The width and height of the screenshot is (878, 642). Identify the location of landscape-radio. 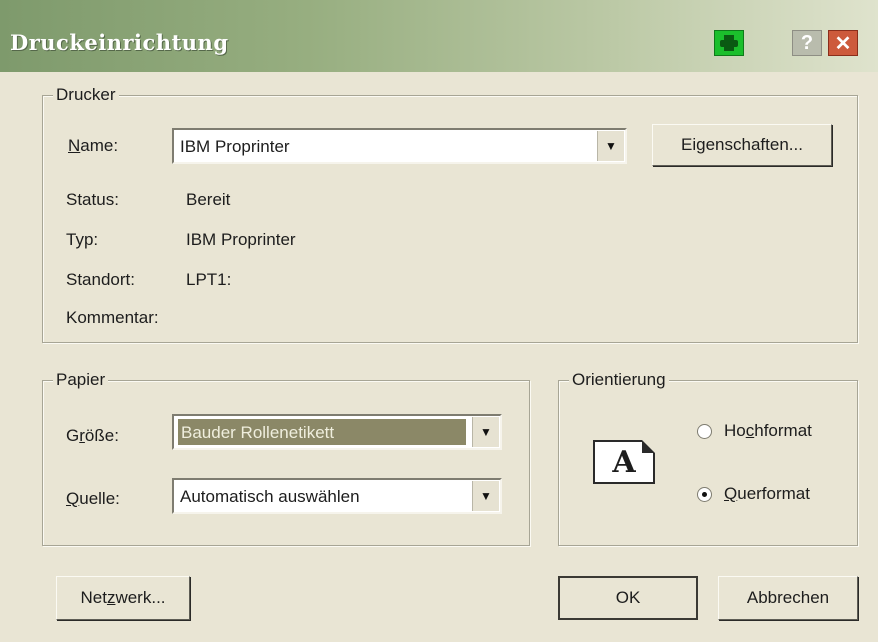
(704, 494).